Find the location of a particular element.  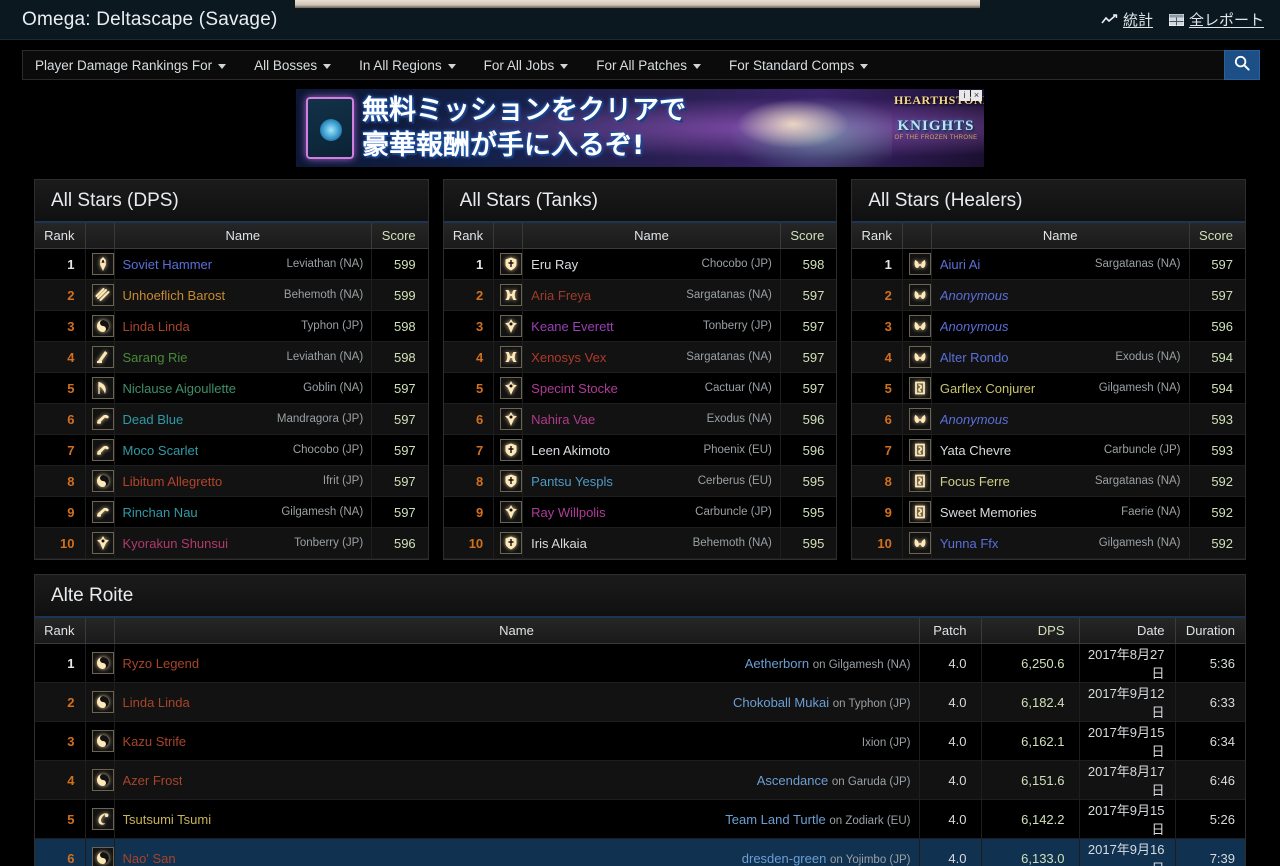

player-name: Aiuri Ai is located at coordinates (960, 264).